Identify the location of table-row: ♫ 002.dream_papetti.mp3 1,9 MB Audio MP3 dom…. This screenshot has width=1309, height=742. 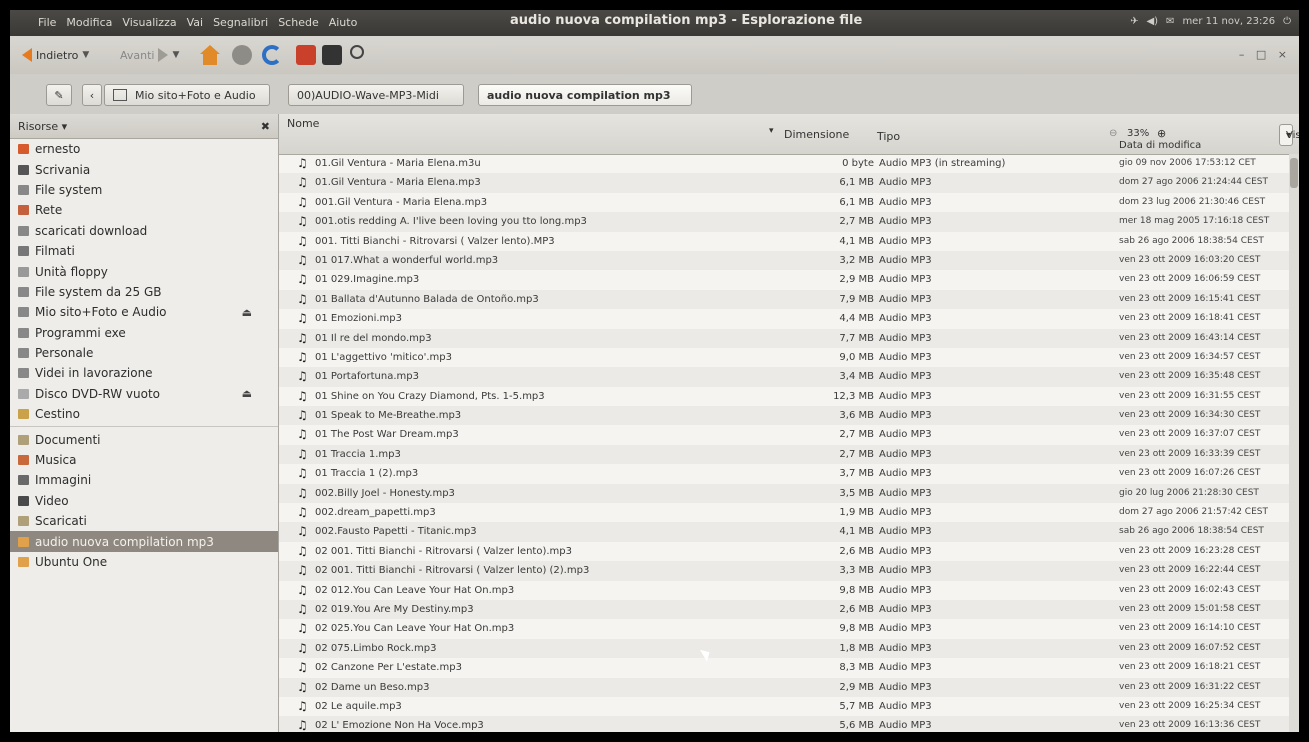
(789, 512).